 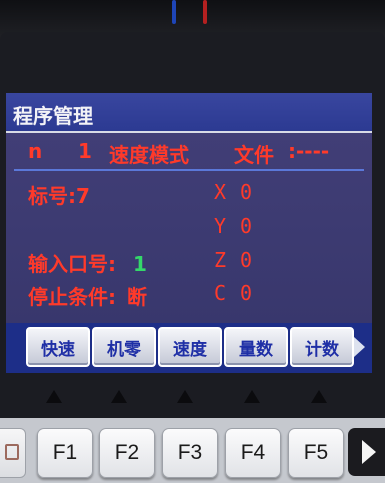 What do you see at coordinates (233, 226) in the screenshot?
I see `axis-y: Y0` at bounding box center [233, 226].